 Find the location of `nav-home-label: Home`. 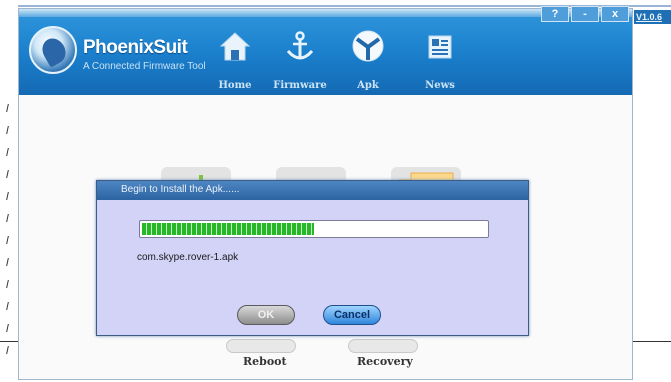

nav-home-label: Home is located at coordinates (235, 85).